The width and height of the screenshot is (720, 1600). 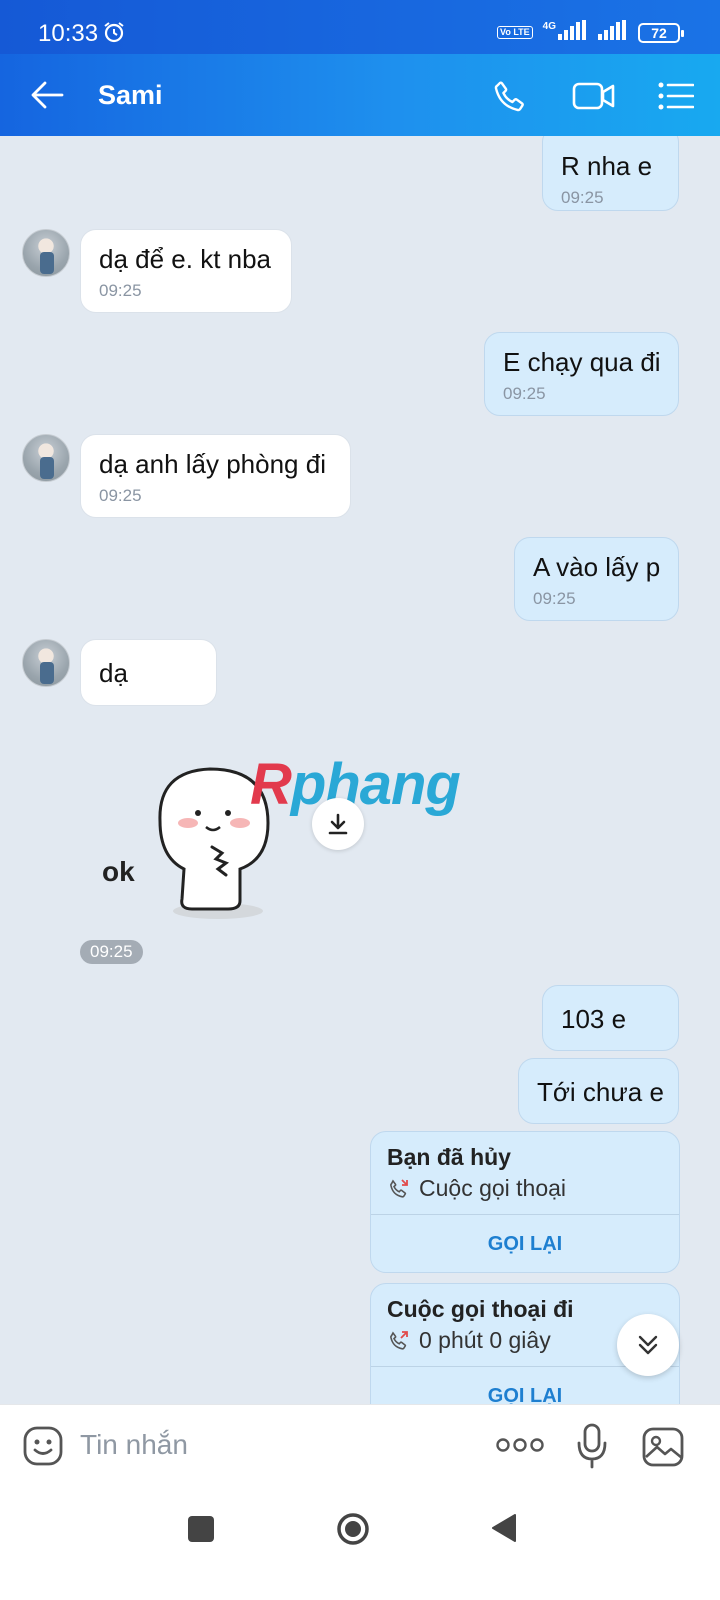 I want to click on call-duration: 0 phút 0 giây, so click(x=485, y=1340).